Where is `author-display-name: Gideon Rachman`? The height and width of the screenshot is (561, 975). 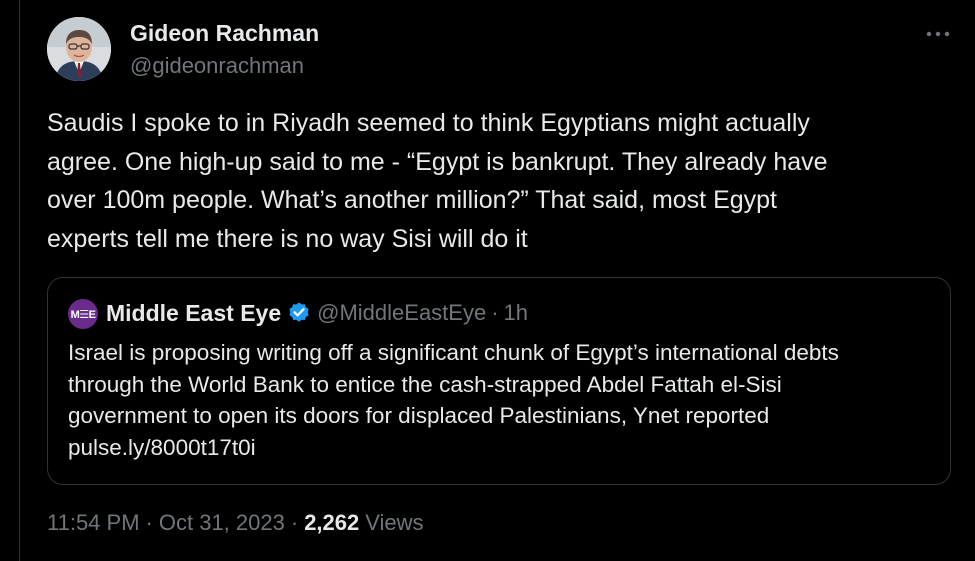 author-display-name: Gideon Rachman is located at coordinates (224, 33).